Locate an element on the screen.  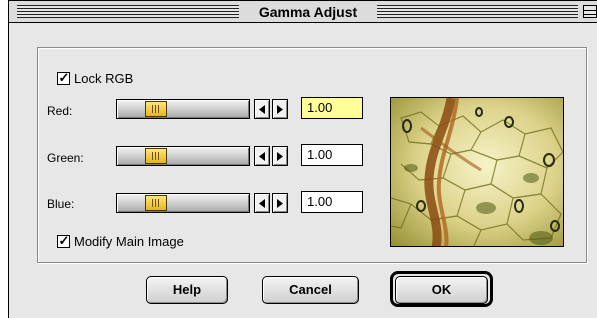
red-increment-button is located at coordinates (280, 109).